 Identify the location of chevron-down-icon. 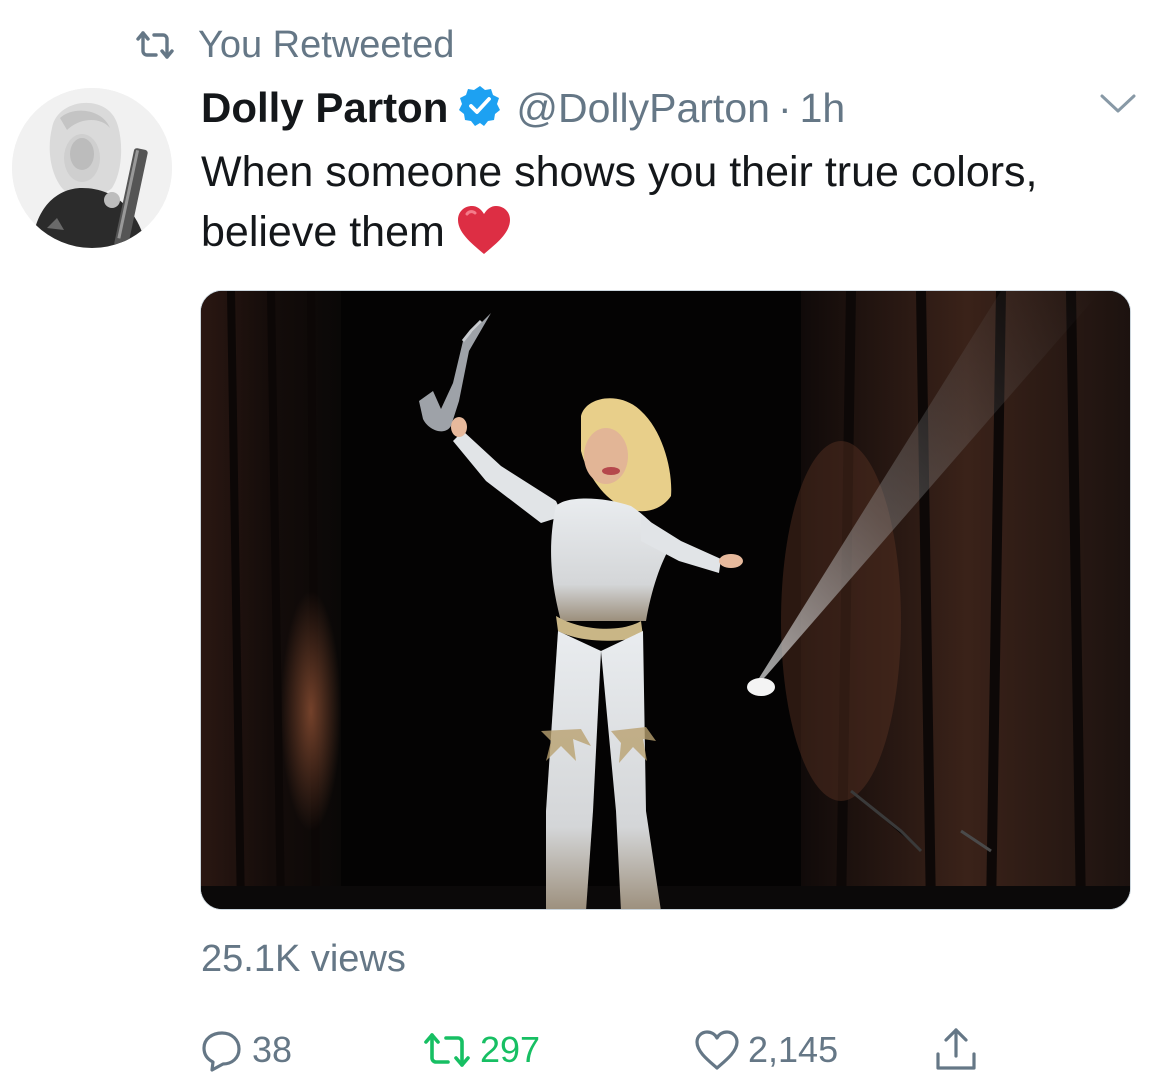
(1118, 104).